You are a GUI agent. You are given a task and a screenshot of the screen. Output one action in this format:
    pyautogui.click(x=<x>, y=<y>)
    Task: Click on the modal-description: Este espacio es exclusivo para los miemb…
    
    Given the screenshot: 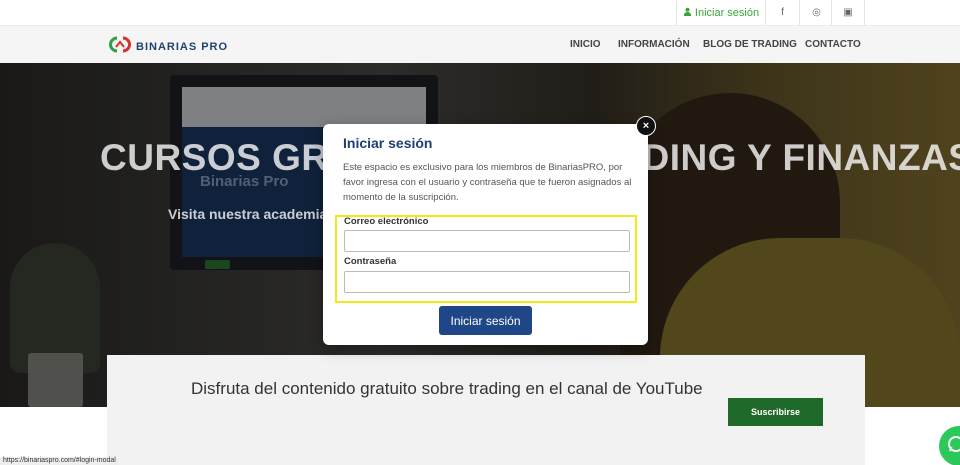 What is the action you would take?
    pyautogui.click(x=487, y=182)
    